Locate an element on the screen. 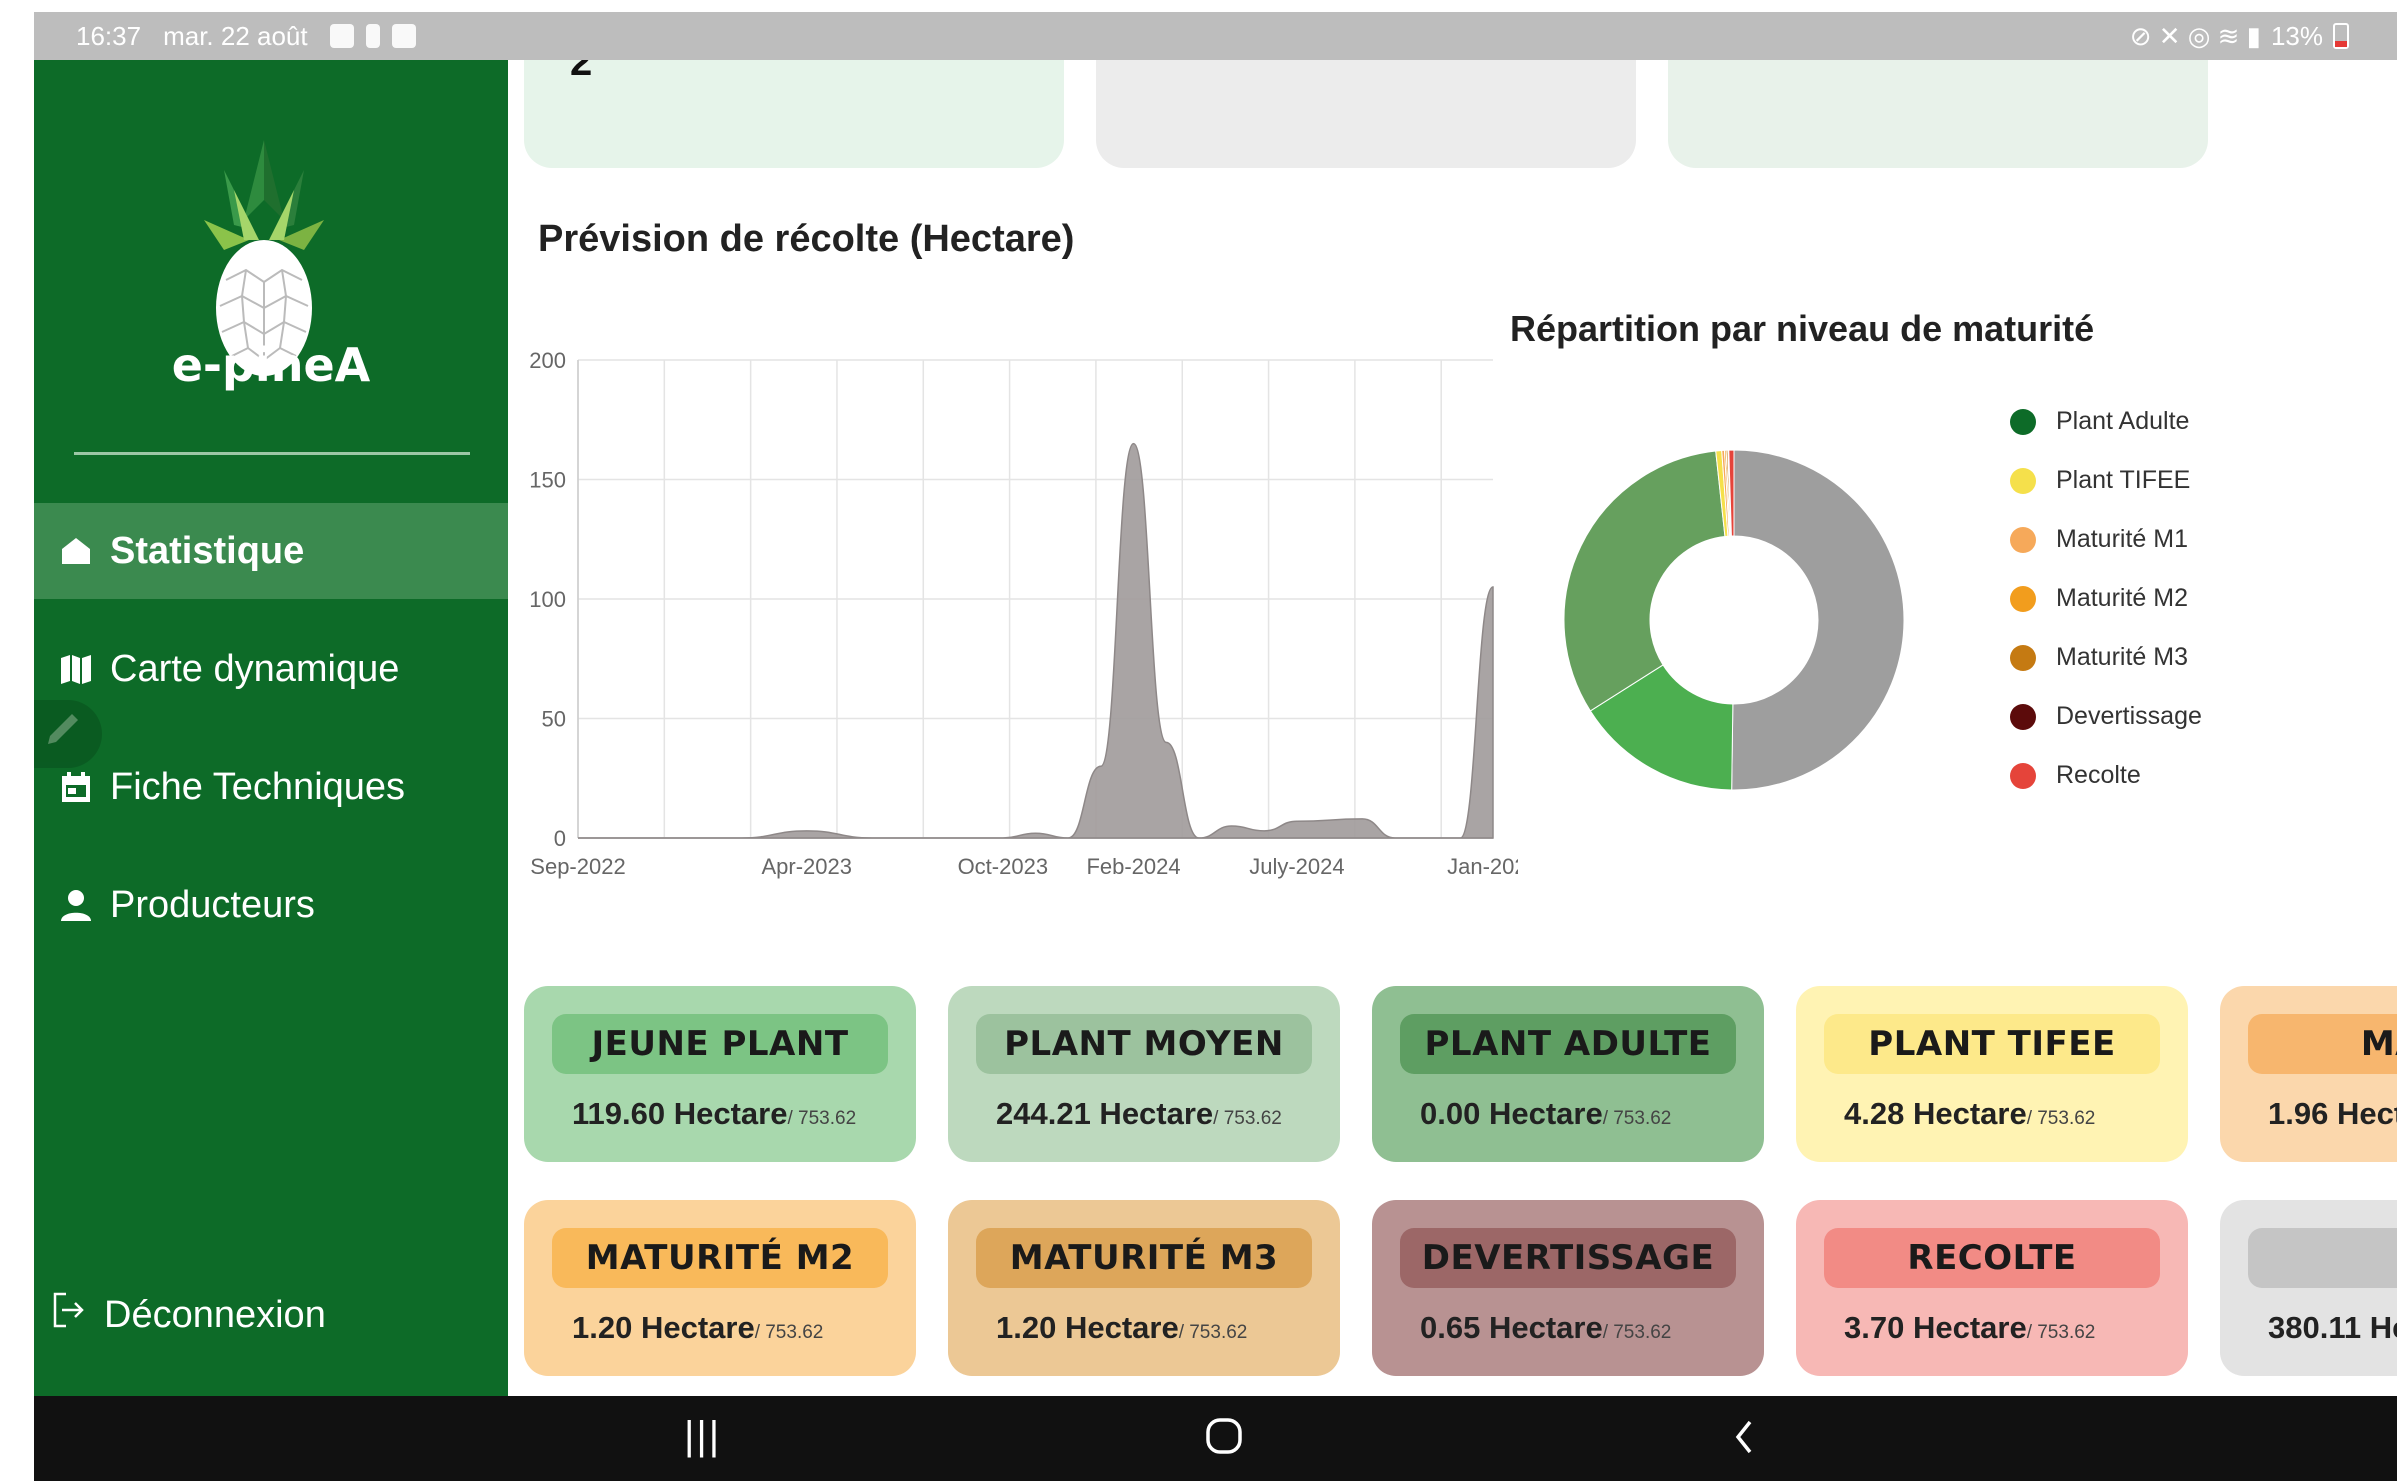 The image size is (2397, 1481). stat-card-value: 0.65 Hectare/ 753.62 is located at coordinates (1545, 1328).